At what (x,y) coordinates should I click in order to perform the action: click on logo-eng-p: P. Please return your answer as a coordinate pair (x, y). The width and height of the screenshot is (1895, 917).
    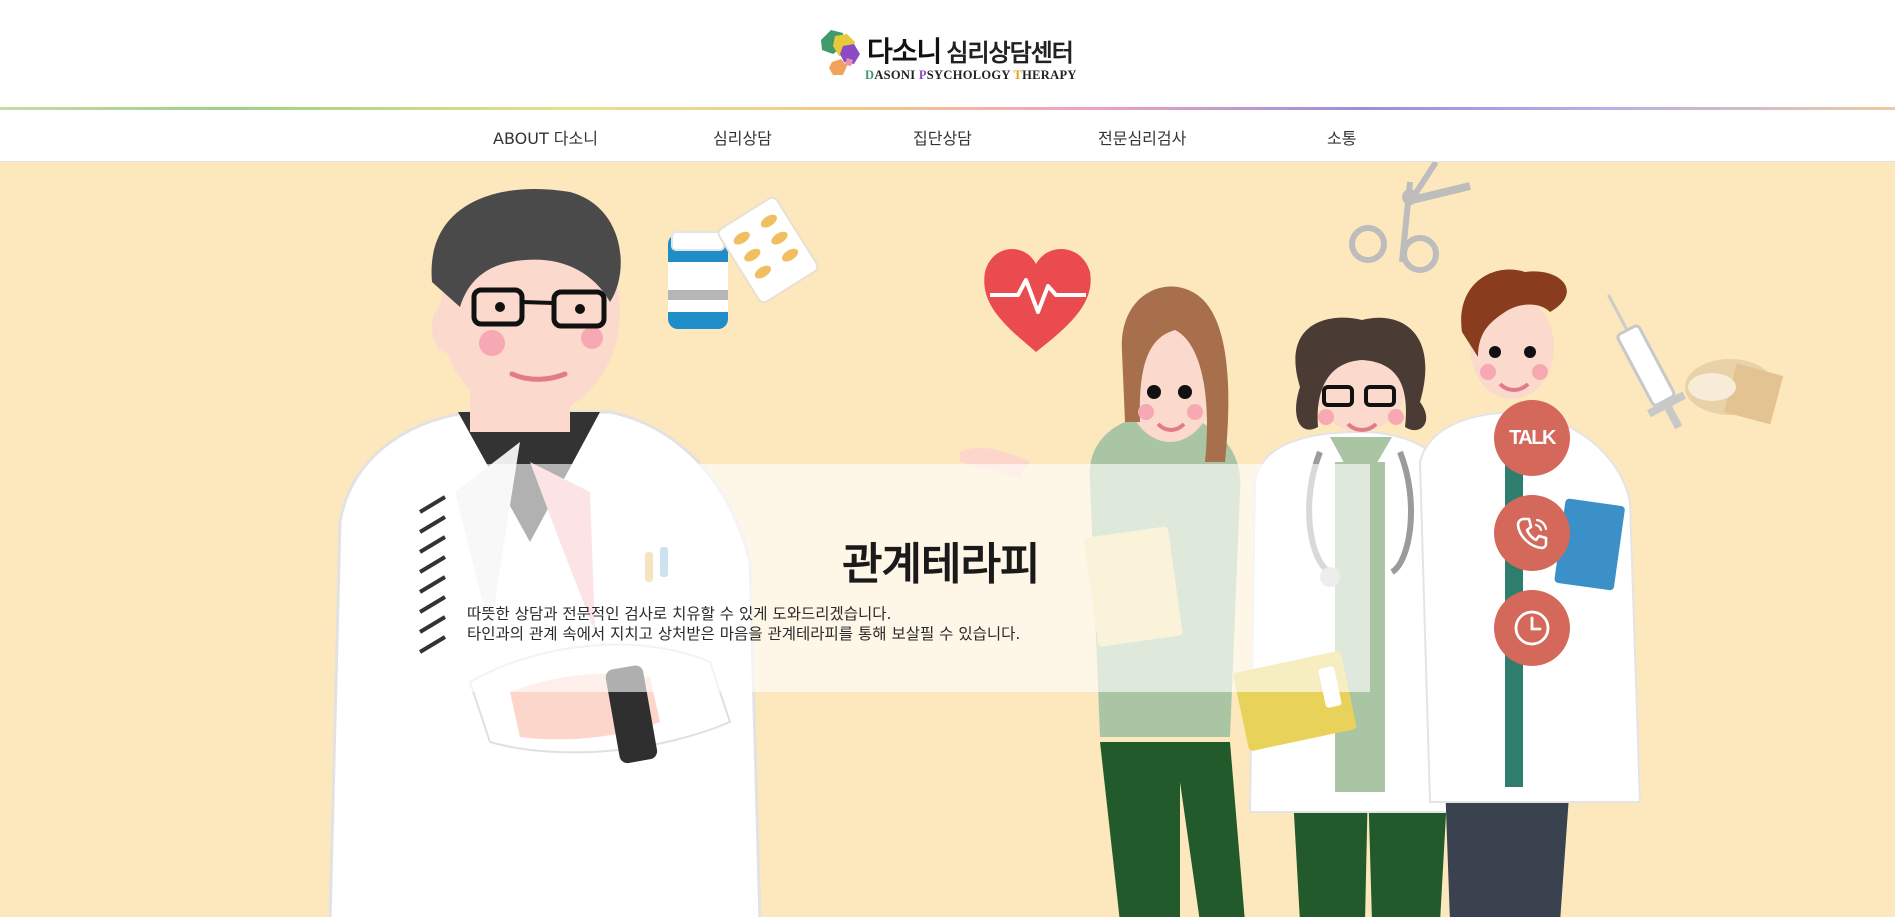
    Looking at the image, I should click on (922, 75).